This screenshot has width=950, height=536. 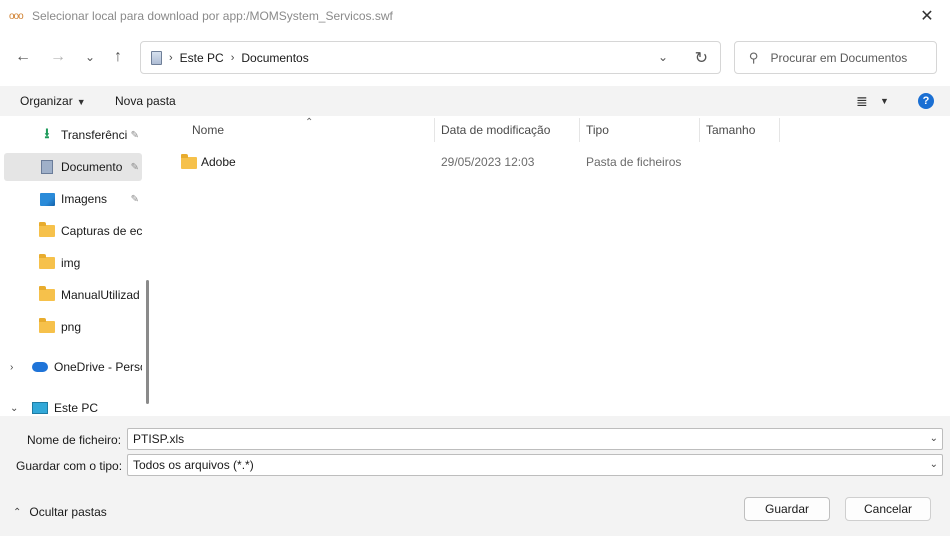 What do you see at coordinates (475, 101) in the screenshot?
I see `command-toolbar: Organizar ▼ Nova pasta ≣ ▼ ?` at bounding box center [475, 101].